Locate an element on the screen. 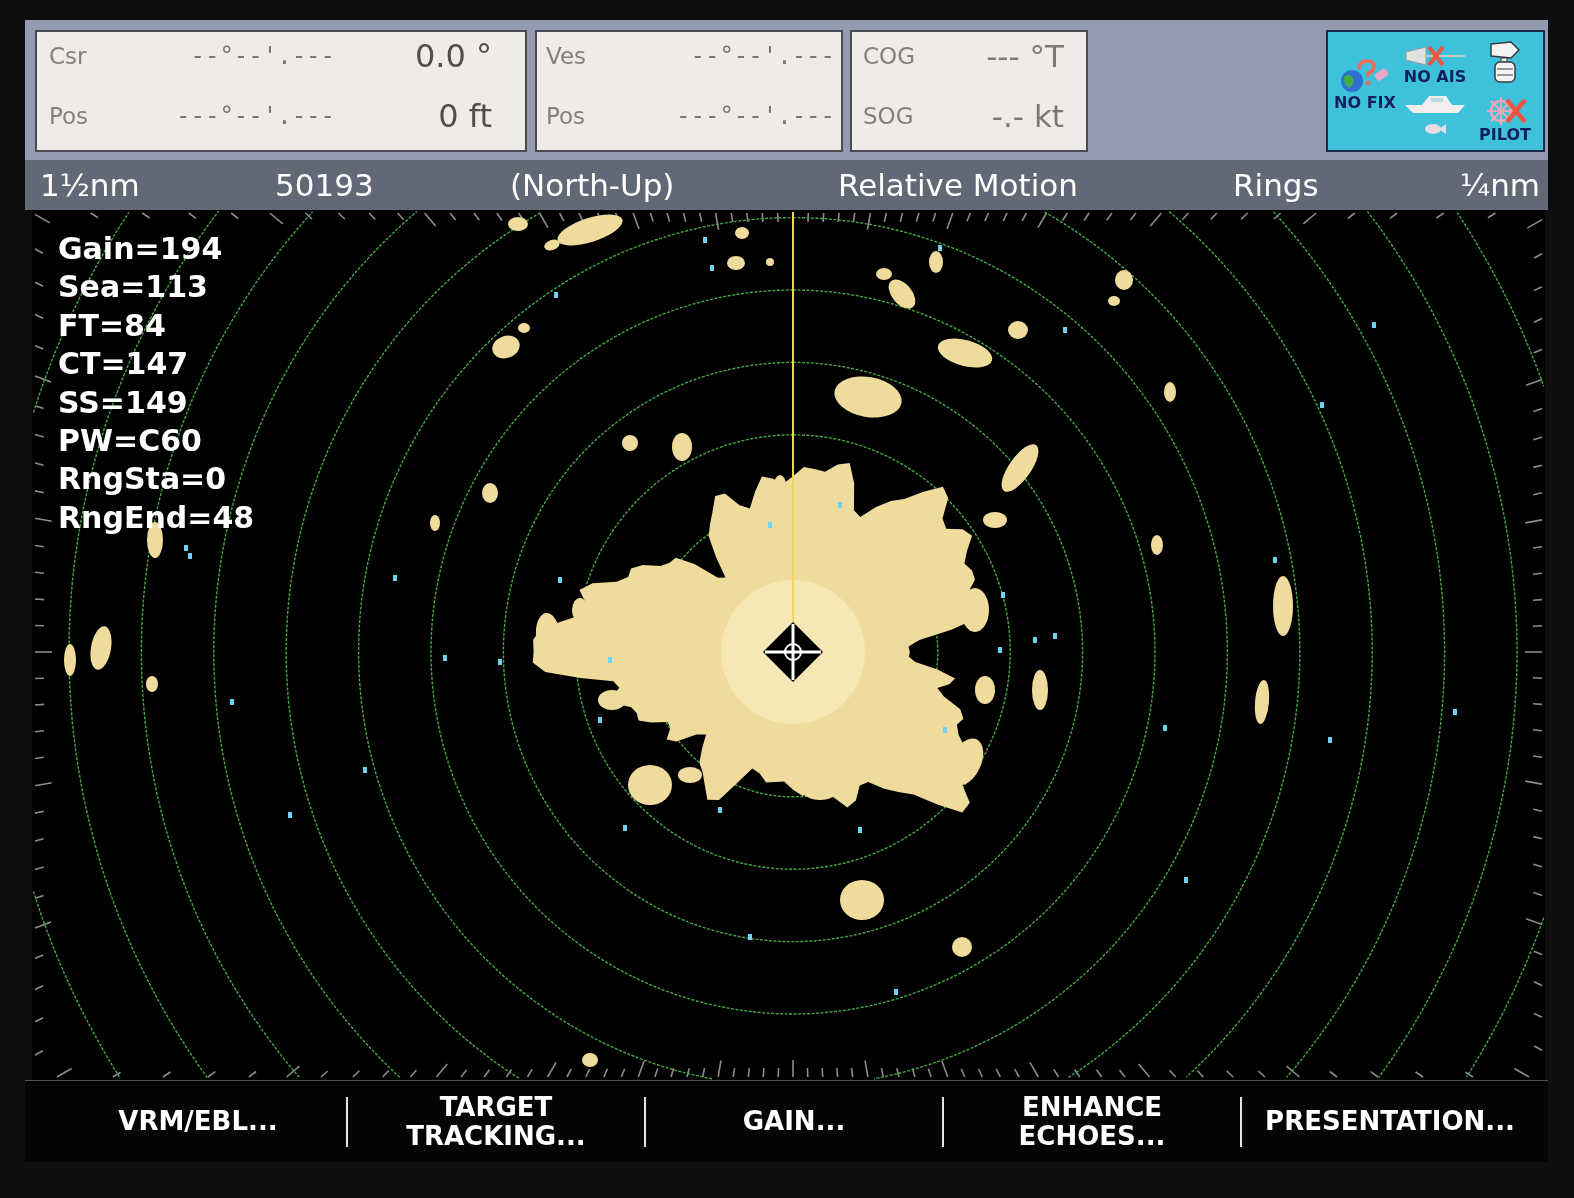 This screenshot has height=1198, width=1574. setting-readout: SS=149 is located at coordinates (123, 402).